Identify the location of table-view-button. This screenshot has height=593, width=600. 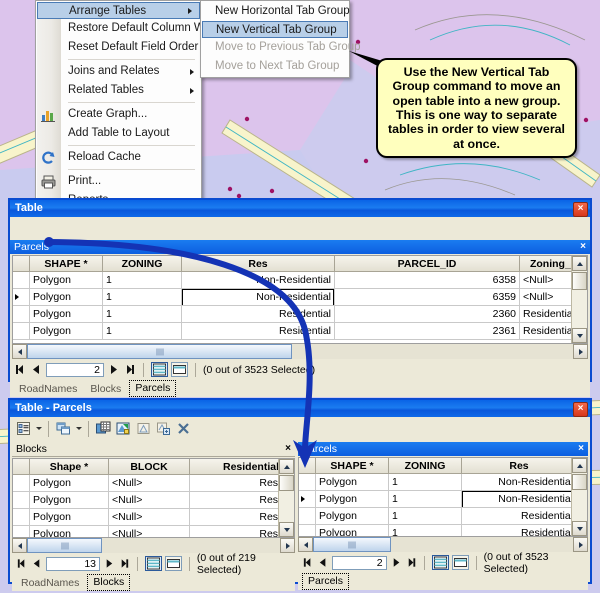
(159, 369).